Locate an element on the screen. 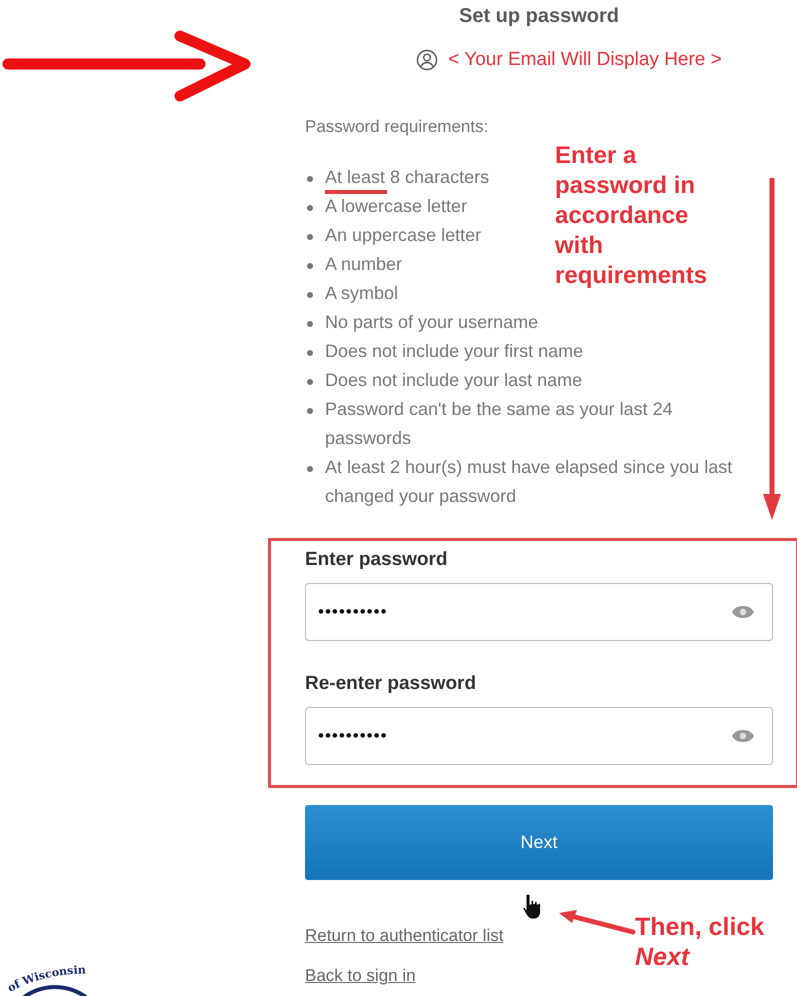 The image size is (797, 996). requirement-text: A symbol is located at coordinates (361, 293).